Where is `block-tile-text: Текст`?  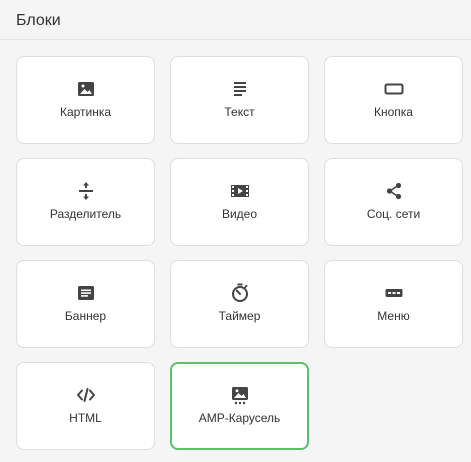 block-tile-text: Текст is located at coordinates (239, 100).